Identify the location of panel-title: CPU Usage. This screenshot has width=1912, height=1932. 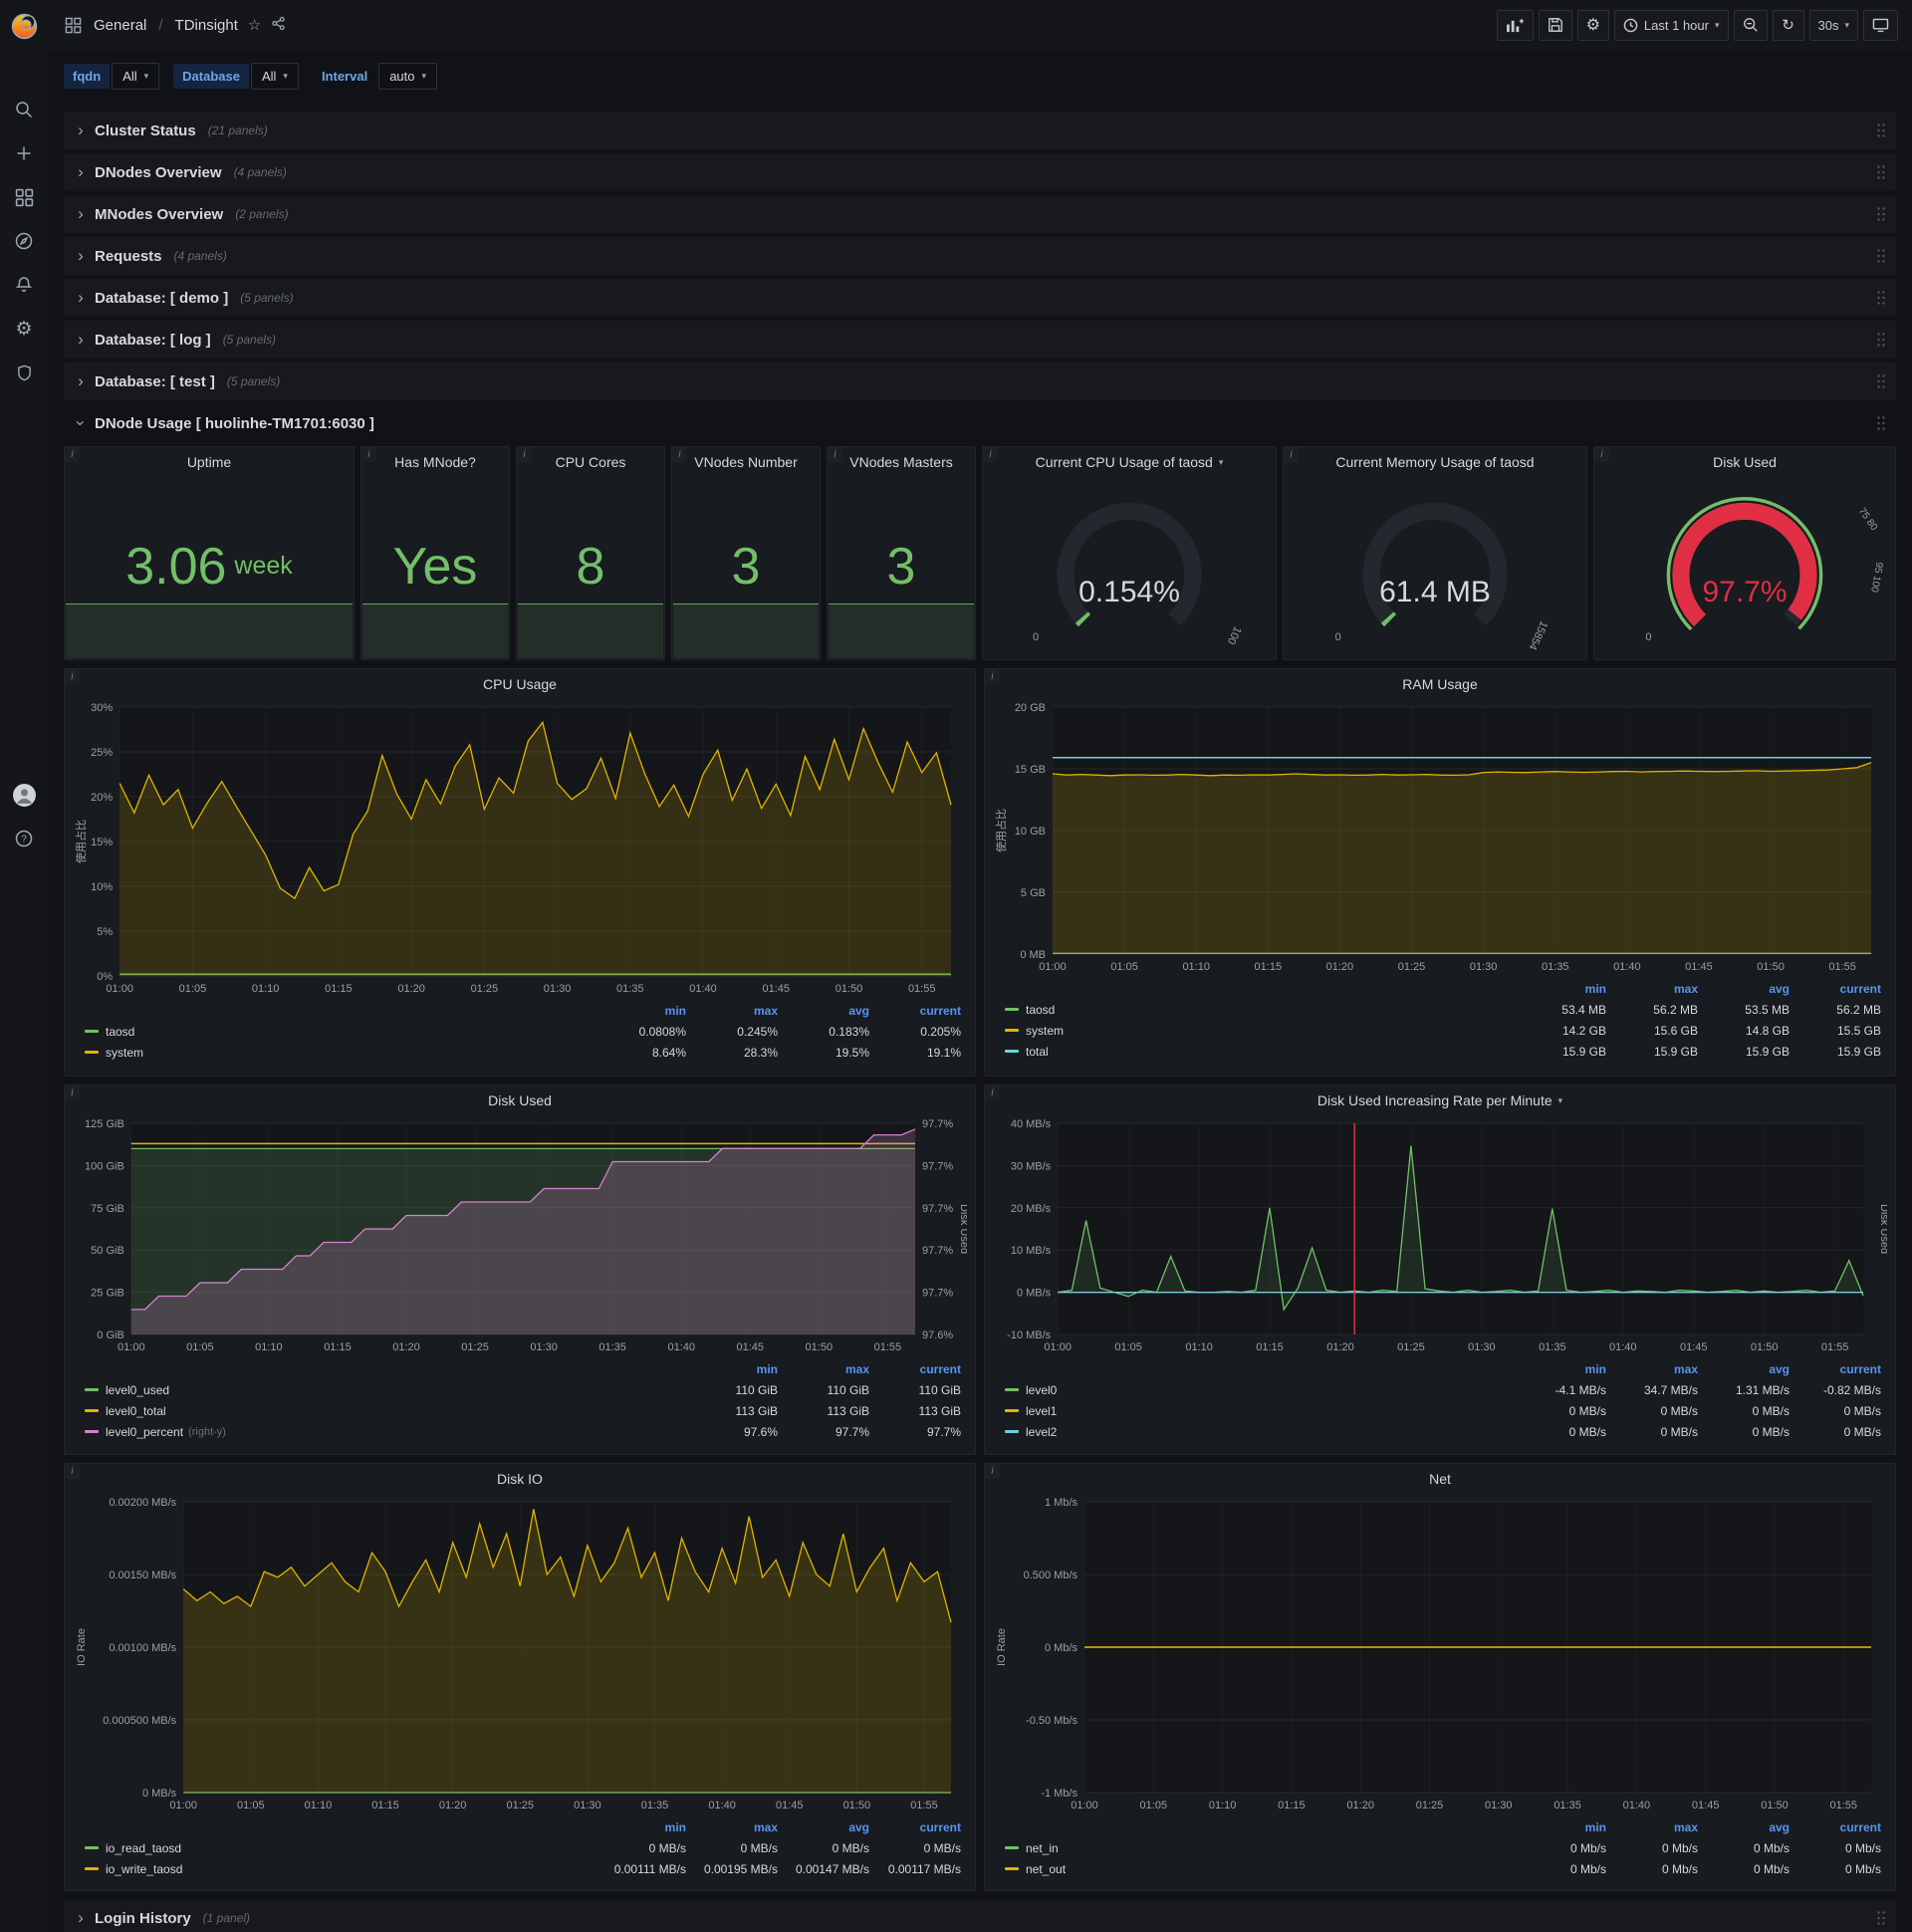
(520, 684).